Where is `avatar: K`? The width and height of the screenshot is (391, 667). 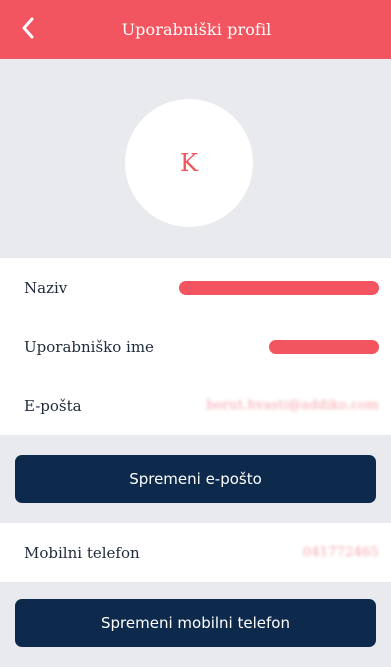 avatar: K is located at coordinates (189, 163).